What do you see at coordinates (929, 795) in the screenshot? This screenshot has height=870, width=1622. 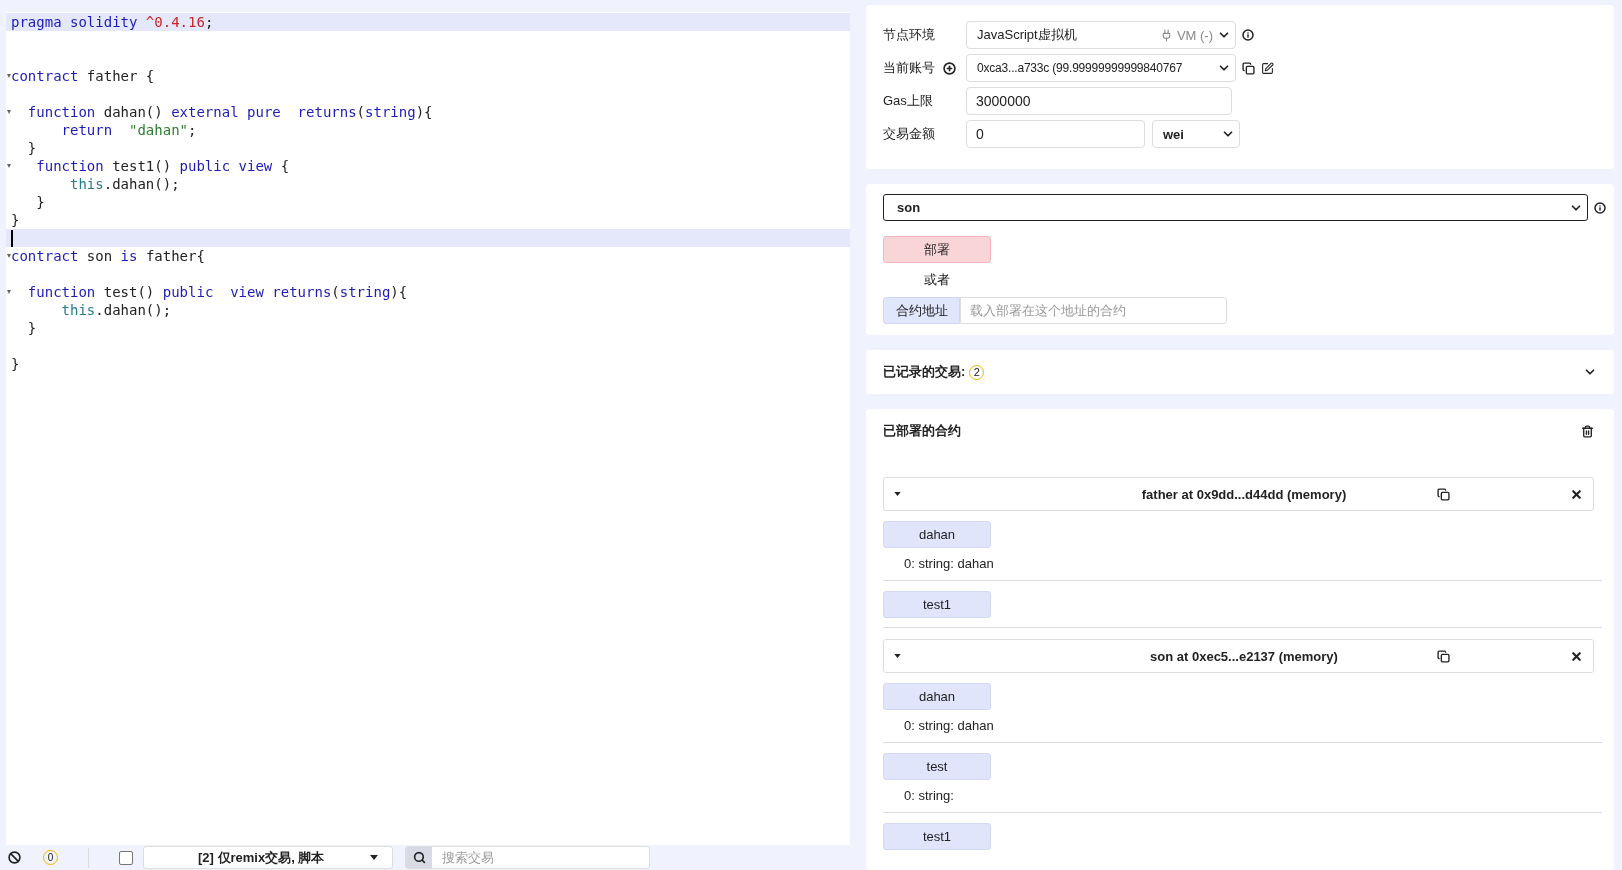 I see `function-output: 0: string:` at bounding box center [929, 795].